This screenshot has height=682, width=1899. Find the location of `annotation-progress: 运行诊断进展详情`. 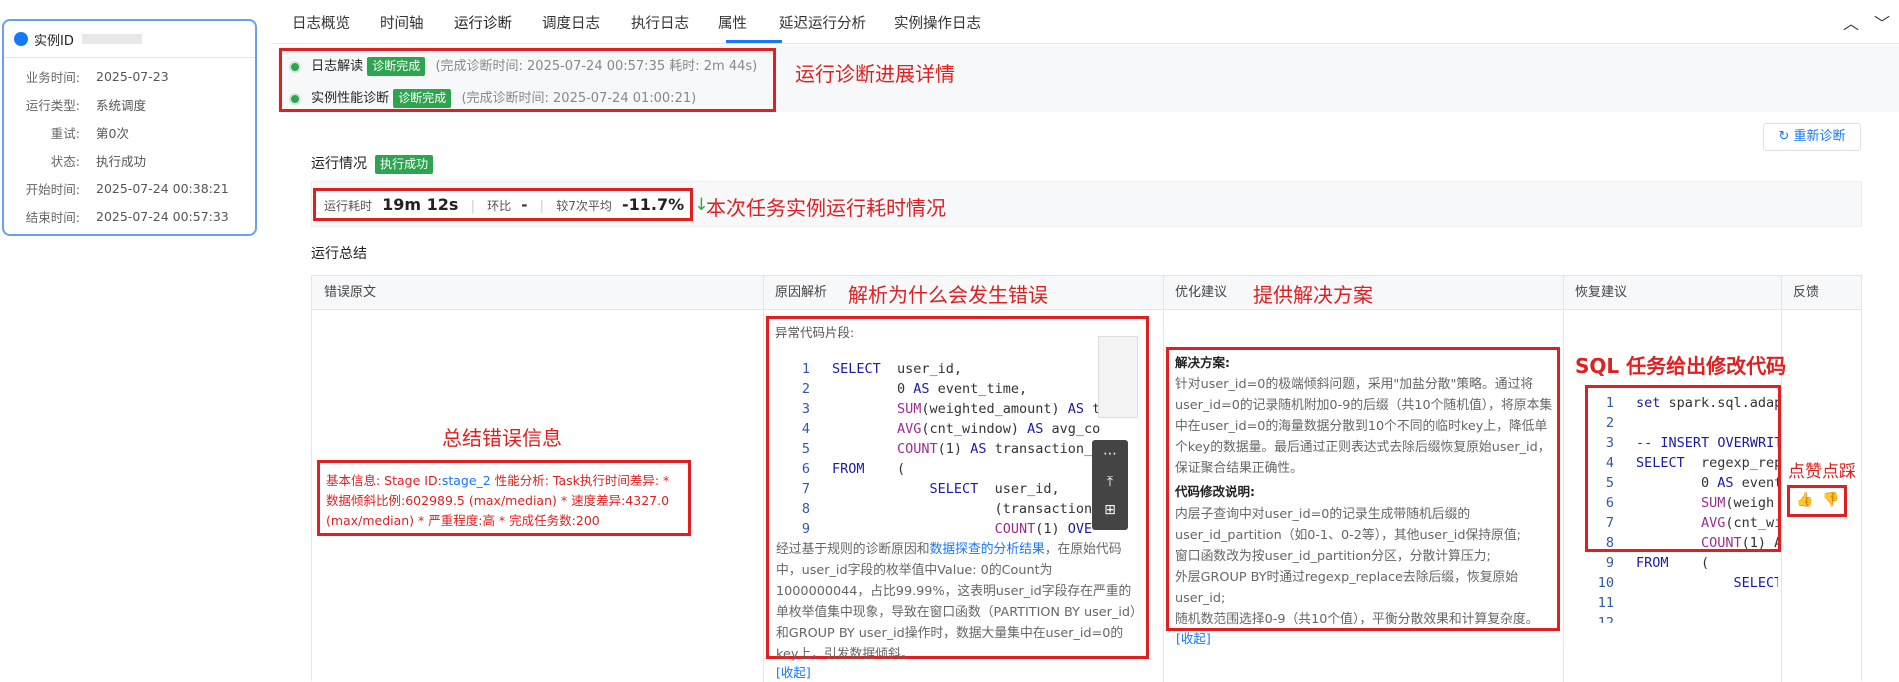

annotation-progress: 运行诊断进展详情 is located at coordinates (875, 74).